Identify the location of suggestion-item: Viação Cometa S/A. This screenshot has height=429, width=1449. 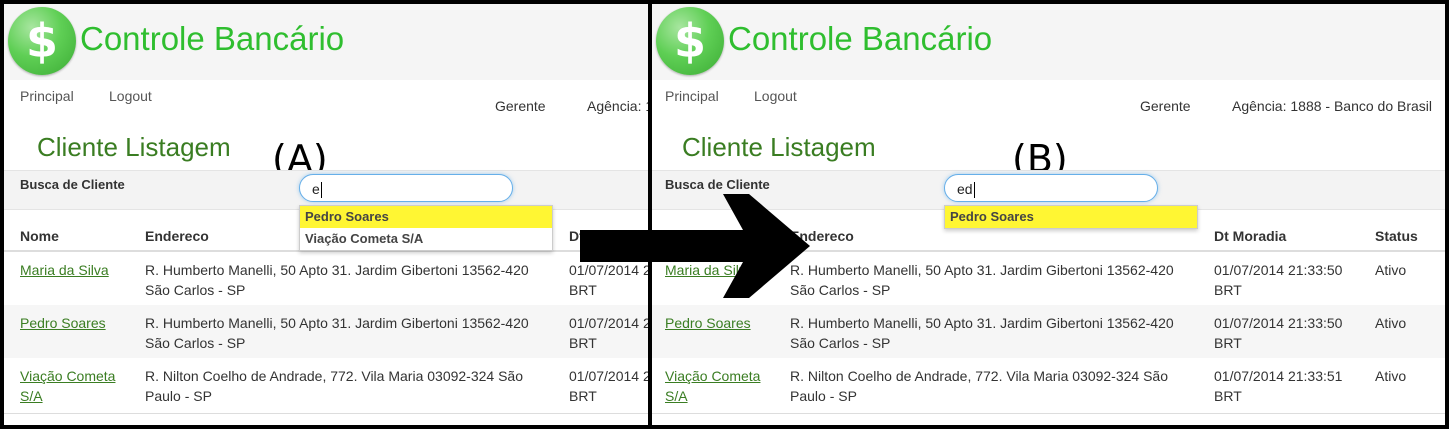
(426, 239).